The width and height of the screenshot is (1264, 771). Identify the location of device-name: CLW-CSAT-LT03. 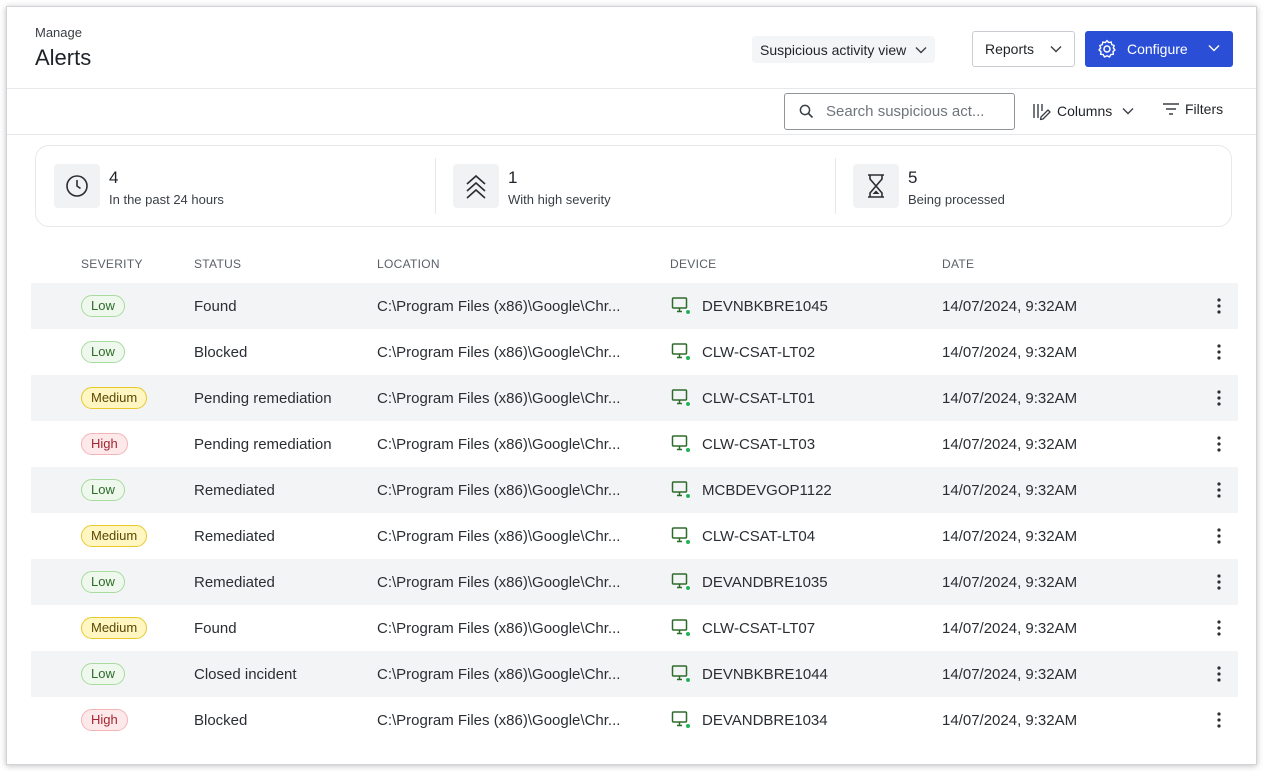
(758, 444).